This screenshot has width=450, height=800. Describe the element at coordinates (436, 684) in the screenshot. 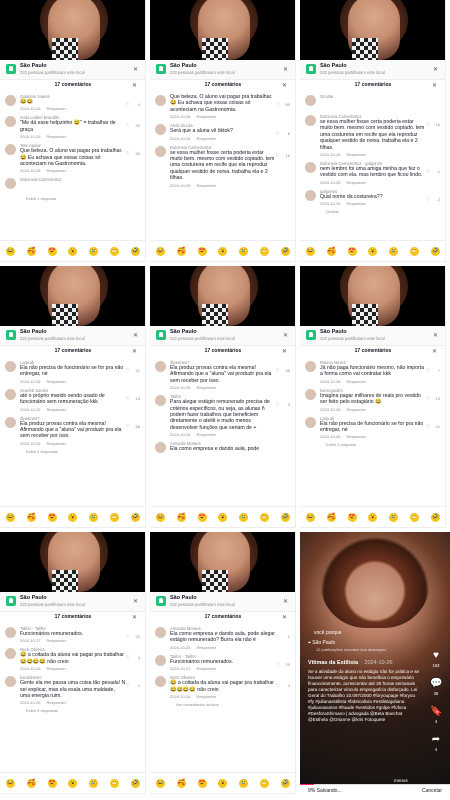

I see `comment-icon: 💬` at that location.